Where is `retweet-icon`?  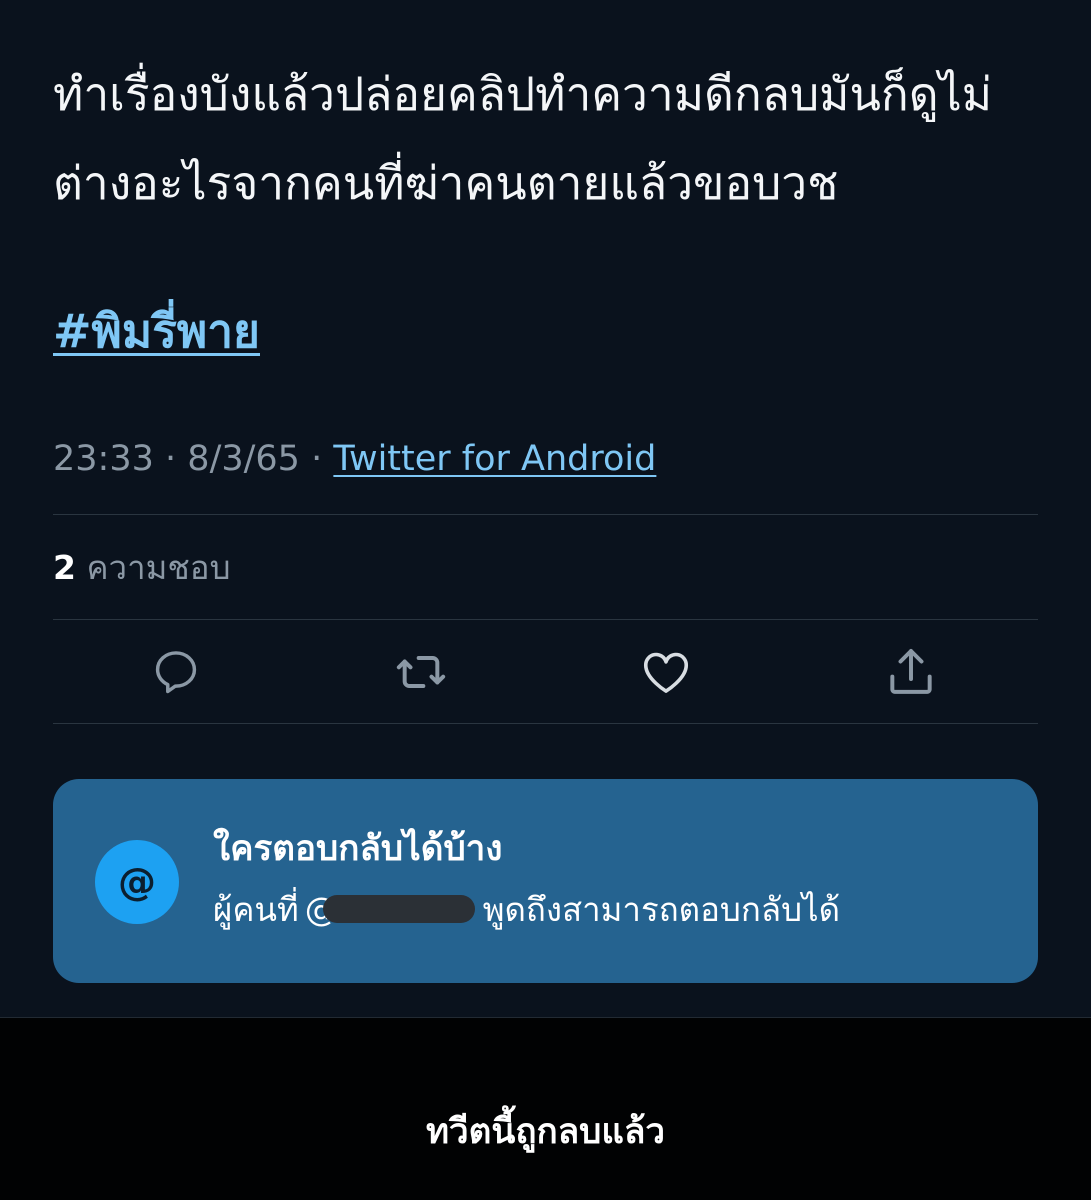
retweet-icon is located at coordinates (421, 672).